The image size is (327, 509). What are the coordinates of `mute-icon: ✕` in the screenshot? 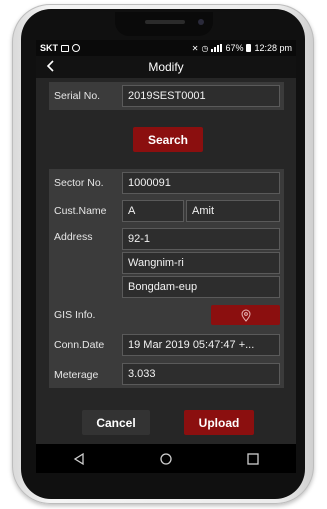 It's located at (195, 48).